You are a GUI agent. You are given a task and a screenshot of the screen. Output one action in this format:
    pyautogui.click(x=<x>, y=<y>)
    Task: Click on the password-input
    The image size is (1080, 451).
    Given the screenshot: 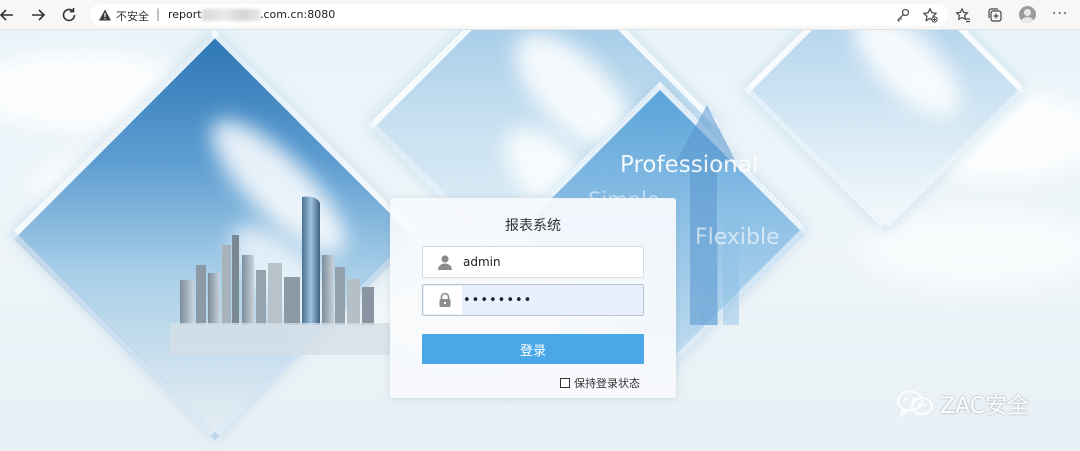 What is the action you would take?
    pyautogui.click(x=552, y=300)
    